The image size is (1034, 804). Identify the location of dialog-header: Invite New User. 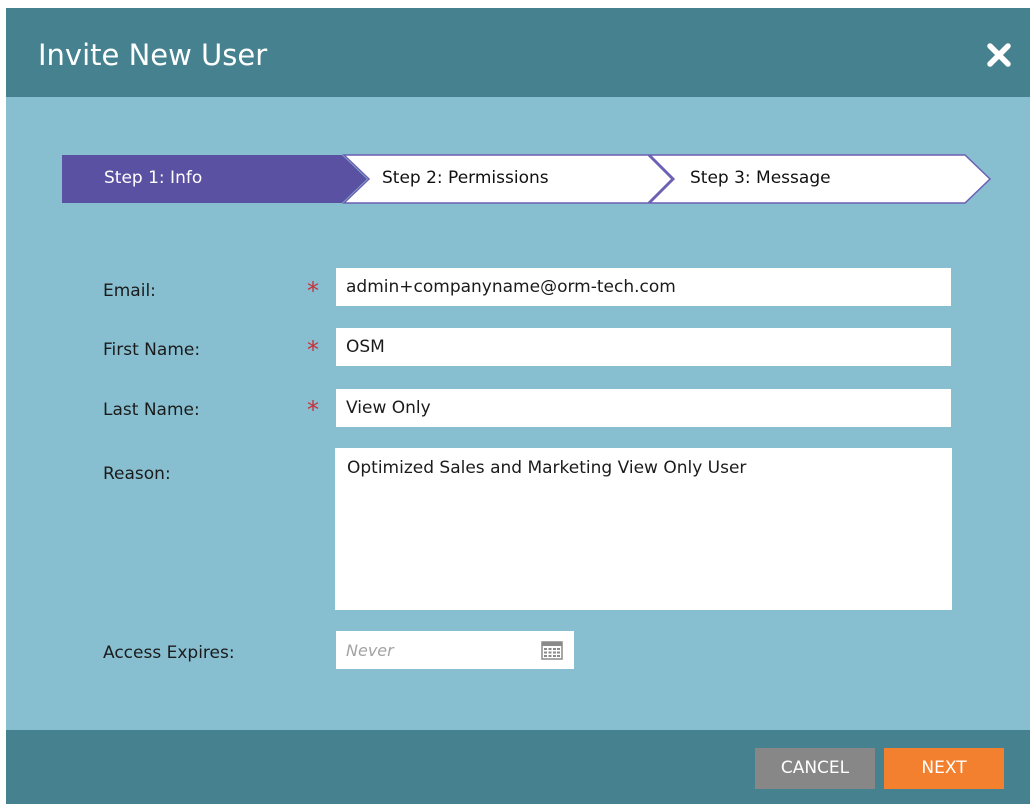
(518, 52).